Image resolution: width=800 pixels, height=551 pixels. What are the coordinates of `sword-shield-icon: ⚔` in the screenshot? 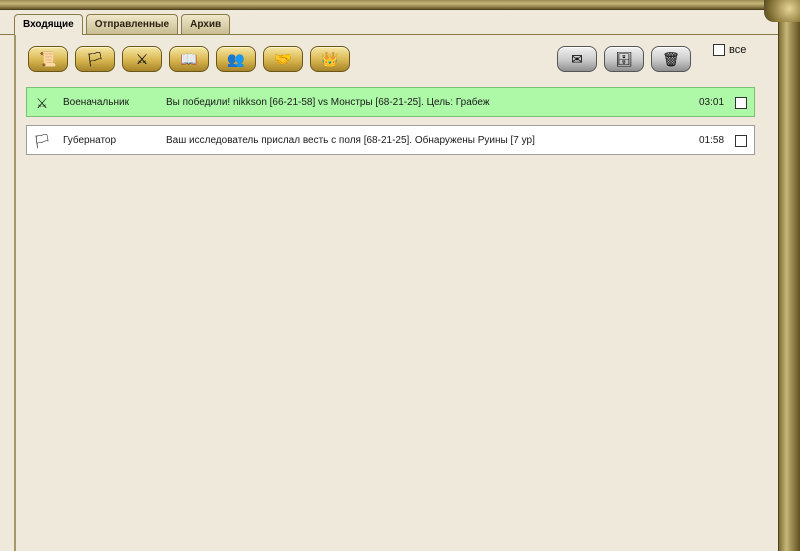 It's located at (142, 59).